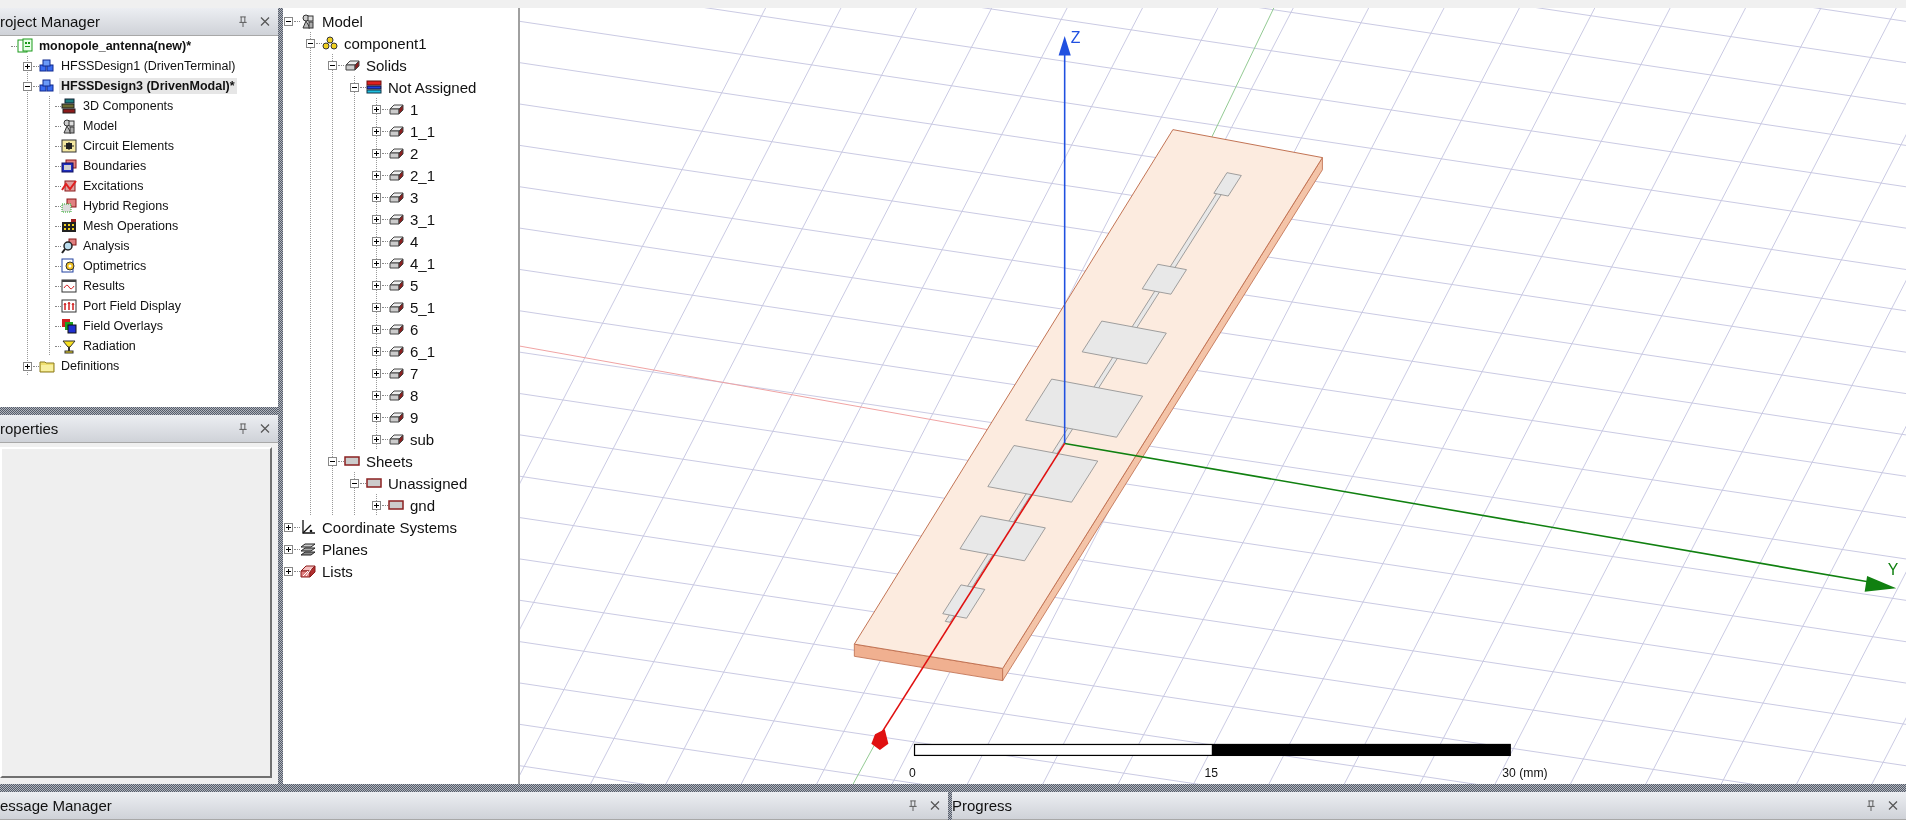 Image resolution: width=1906 pixels, height=820 pixels. What do you see at coordinates (115, 166) in the screenshot?
I see `tree-item: Boundaries` at bounding box center [115, 166].